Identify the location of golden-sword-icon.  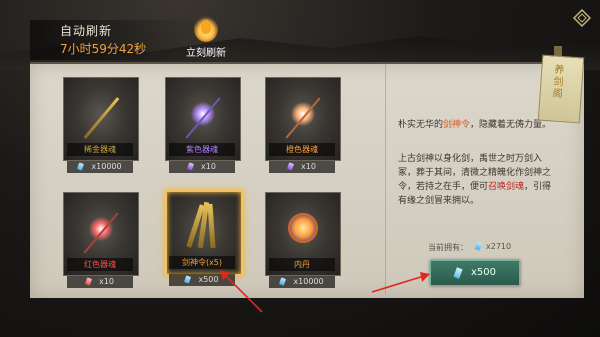
(101, 118).